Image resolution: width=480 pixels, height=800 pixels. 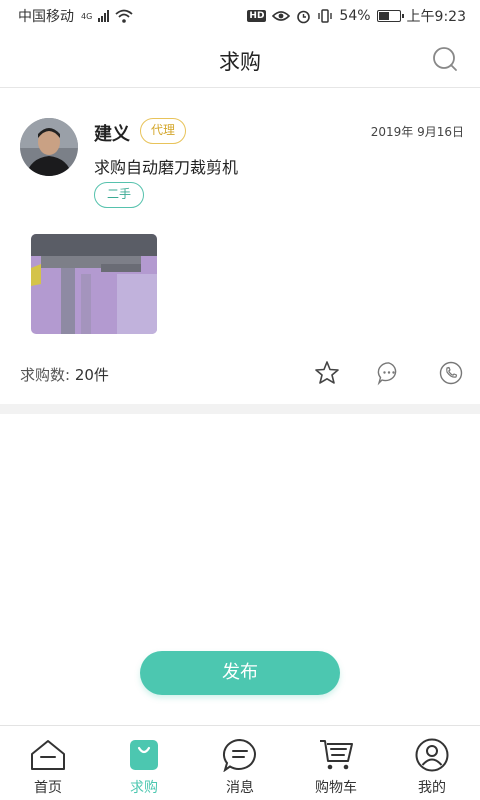 I want to click on quantity-label: 求购数:, so click(x=45, y=375).